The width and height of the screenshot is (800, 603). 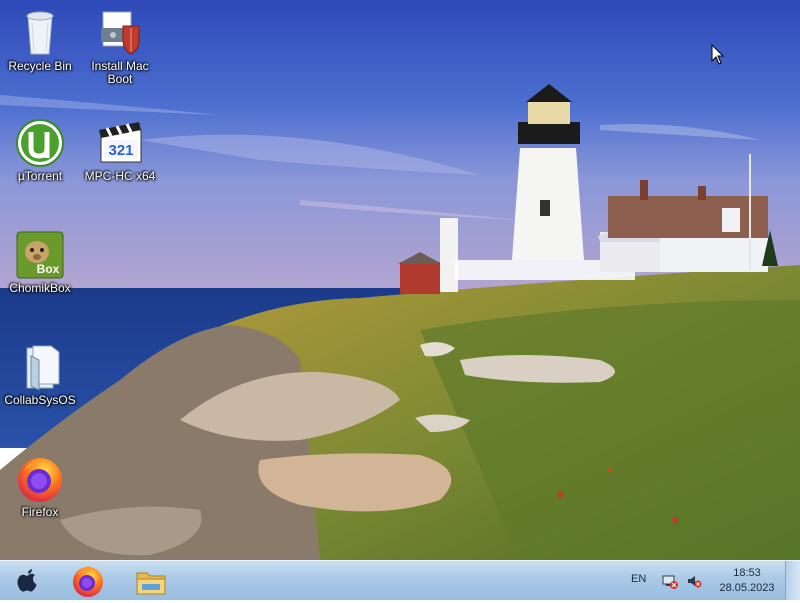 What do you see at coordinates (151, 583) in the screenshot?
I see `file-explorer-icon` at bounding box center [151, 583].